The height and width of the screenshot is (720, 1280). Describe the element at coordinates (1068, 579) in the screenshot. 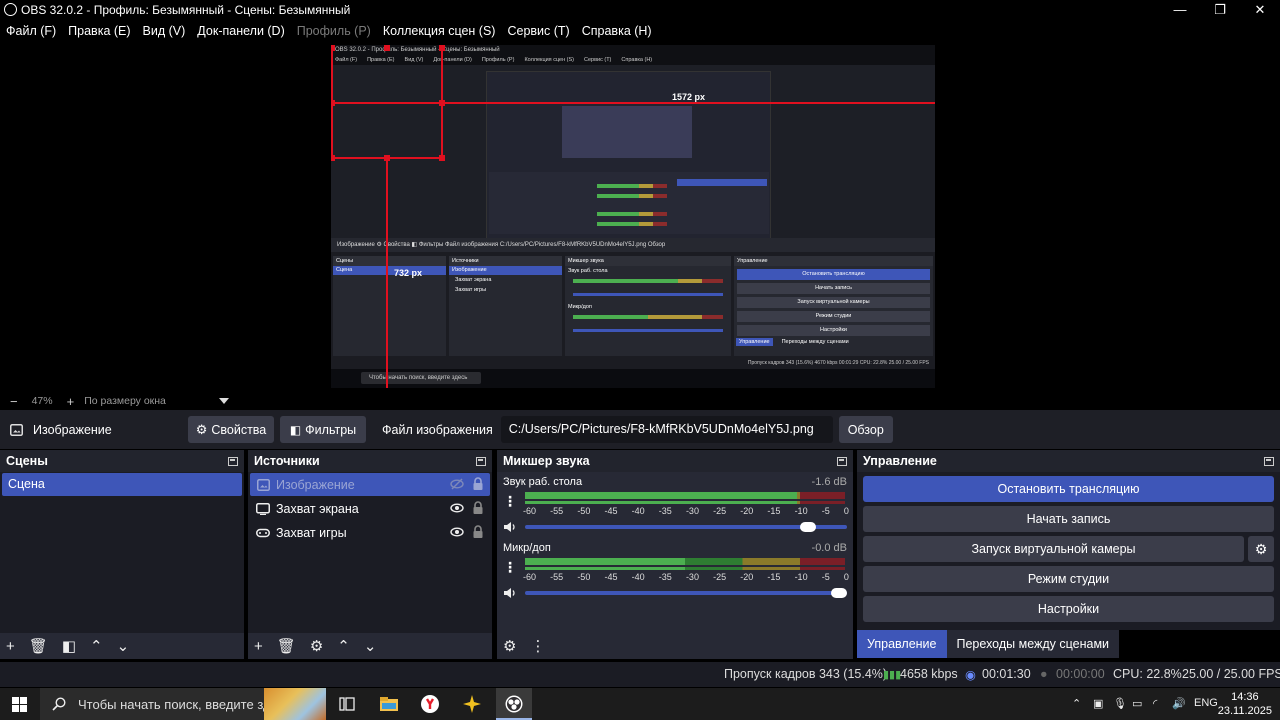

I see `studio-mode-button: Режим студии` at that location.